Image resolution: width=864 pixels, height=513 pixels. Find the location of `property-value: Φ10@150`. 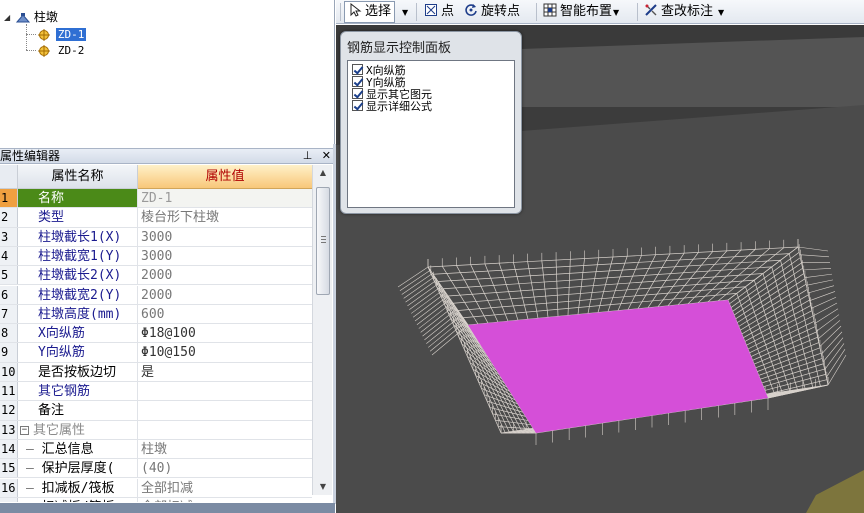

property-value: Φ10@150 is located at coordinates (225, 352).